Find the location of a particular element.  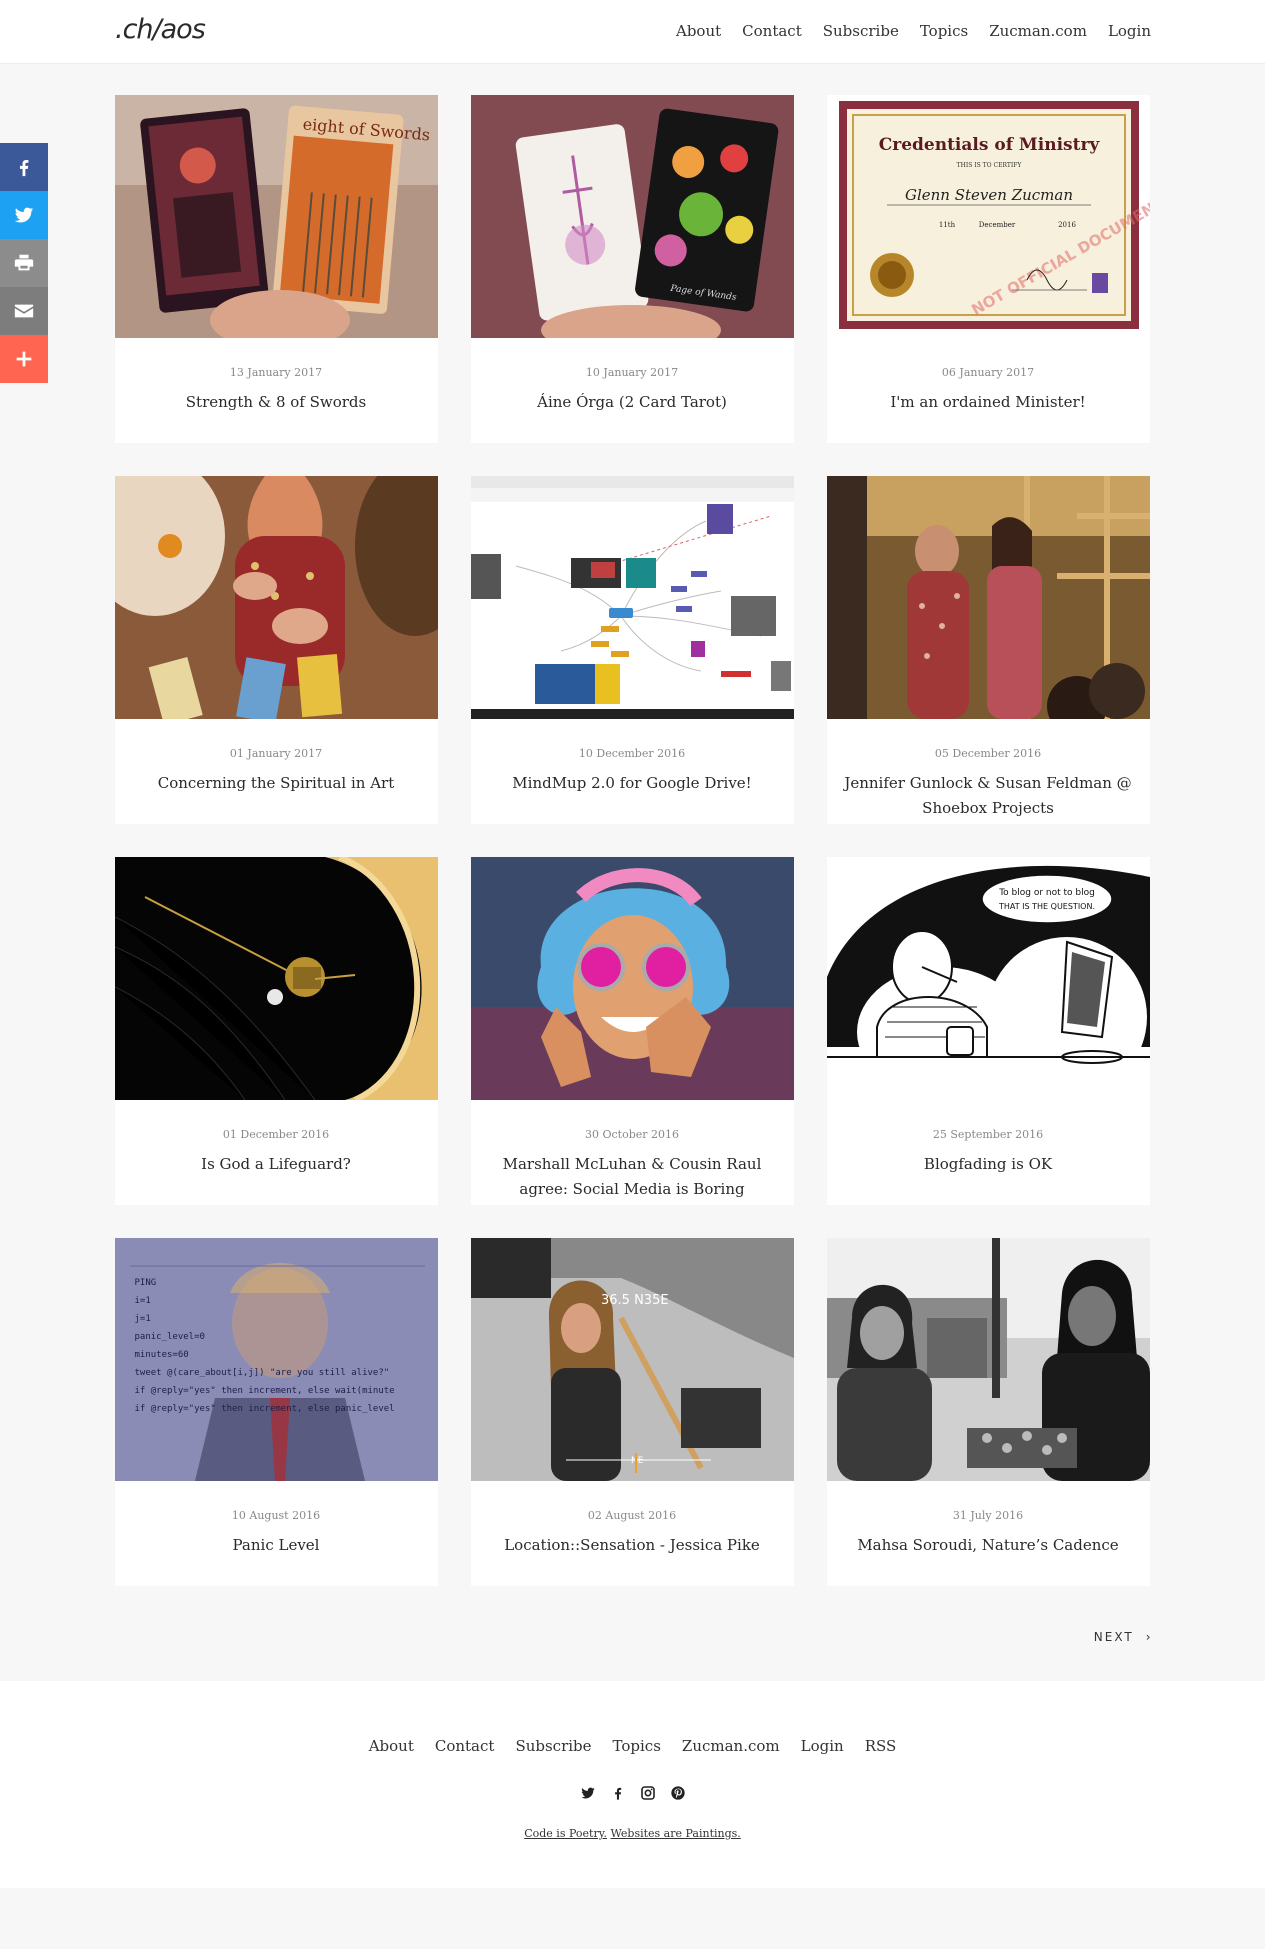

post-date: 01 January 2017 is located at coordinates (276, 753).